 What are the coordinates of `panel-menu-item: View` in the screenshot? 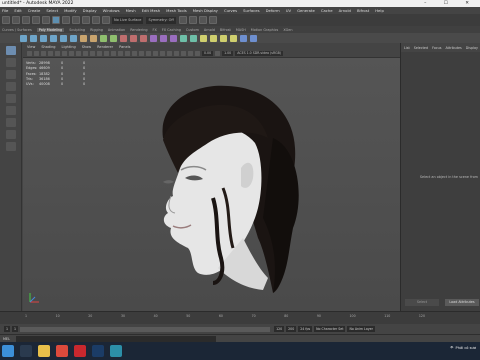 It's located at (31, 47).